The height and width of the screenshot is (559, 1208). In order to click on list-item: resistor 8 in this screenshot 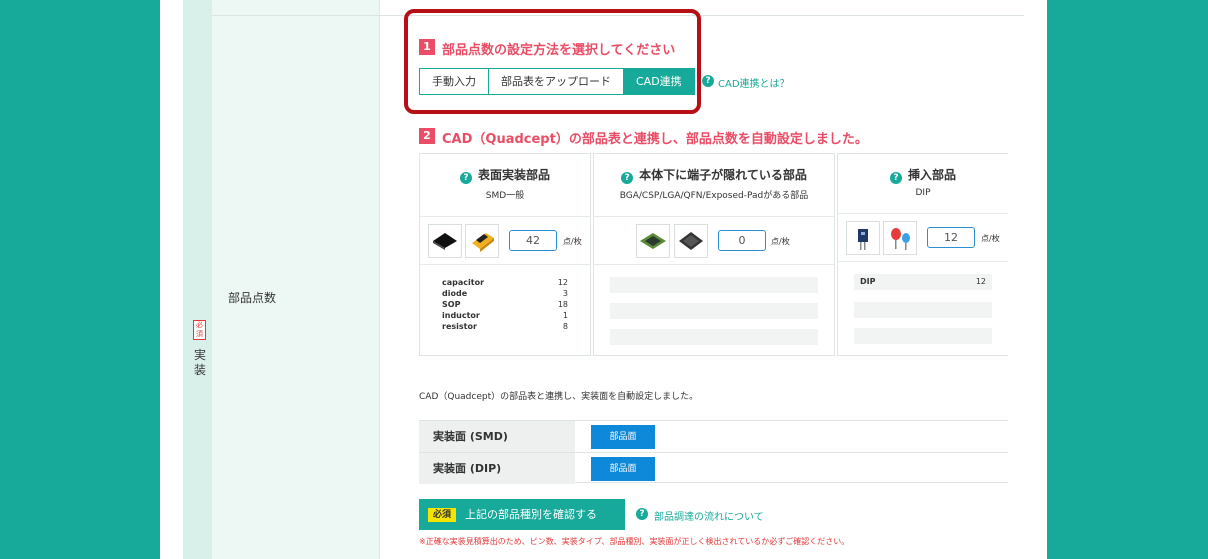, I will do `click(505, 326)`.